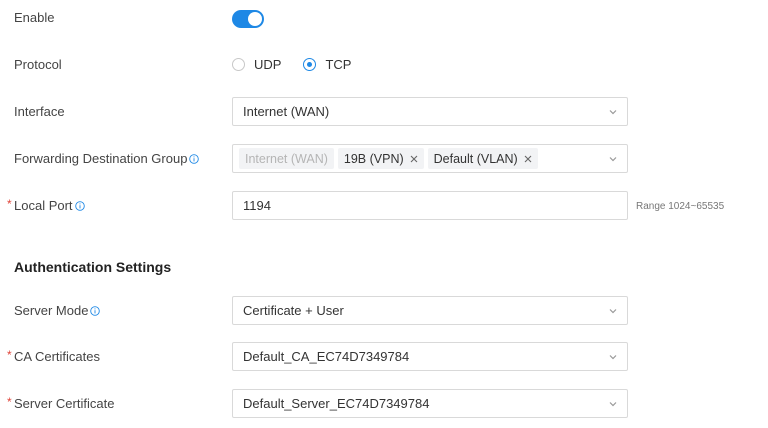 Image resolution: width=768 pixels, height=428 pixels. Describe the element at coordinates (51, 310) in the screenshot. I see `server-mode-label-text: Server Mode` at that location.